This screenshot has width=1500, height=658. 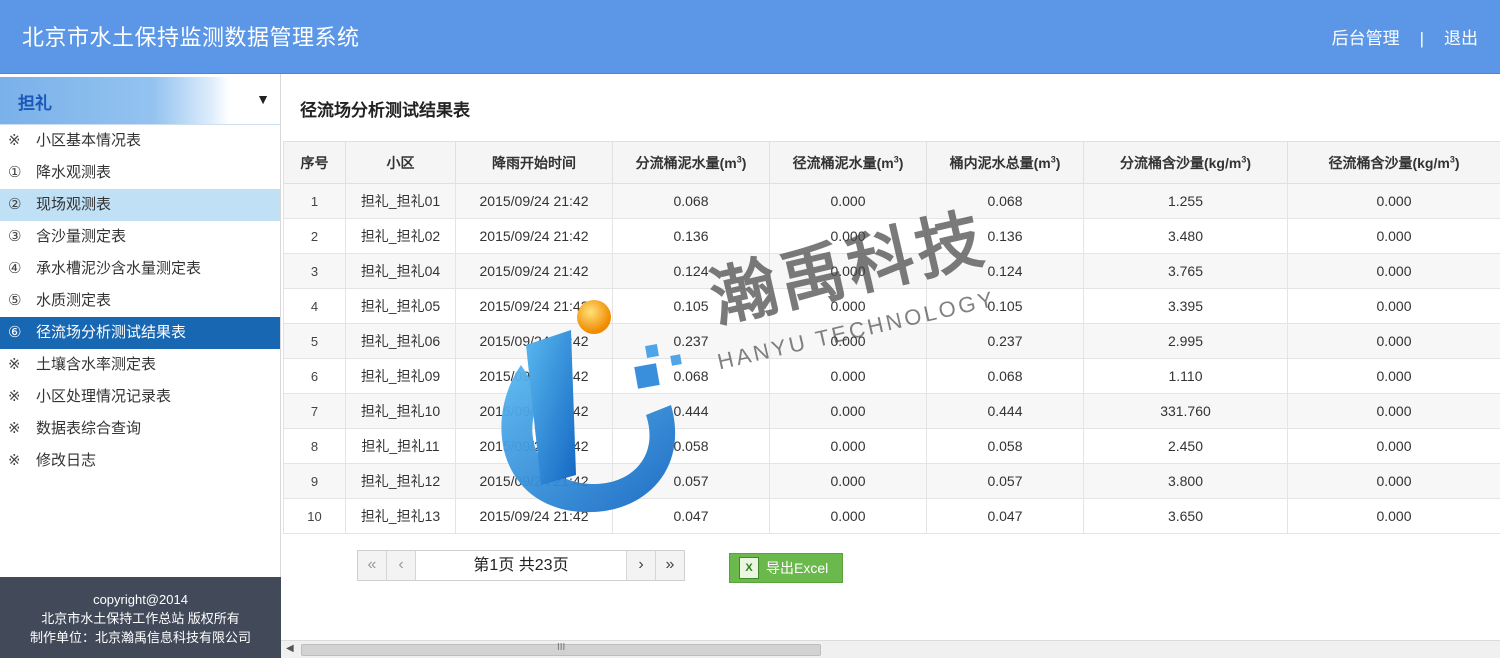 I want to click on sidebar-item-label: 小区基本情况表, so click(x=89, y=140).